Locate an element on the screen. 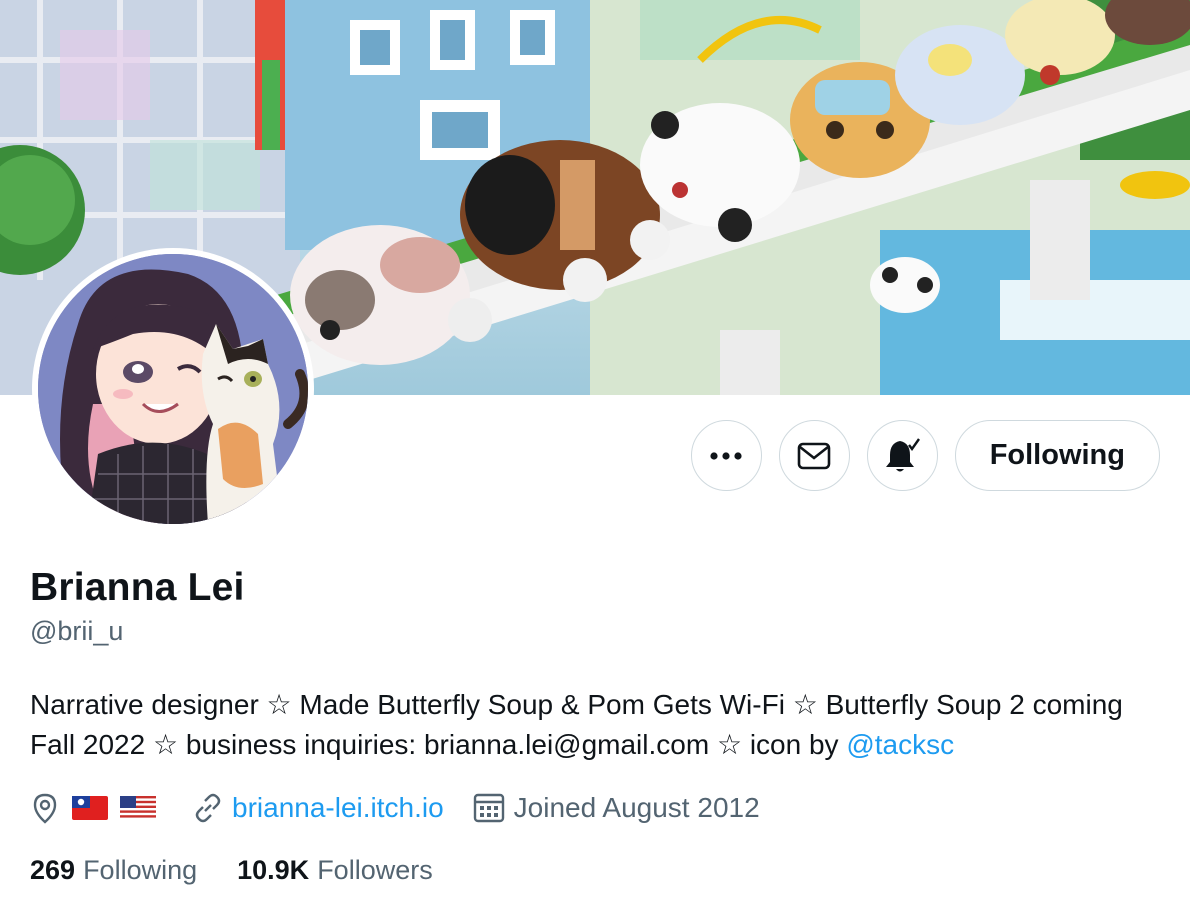 The width and height of the screenshot is (1190, 898). location is located at coordinates (97, 808).